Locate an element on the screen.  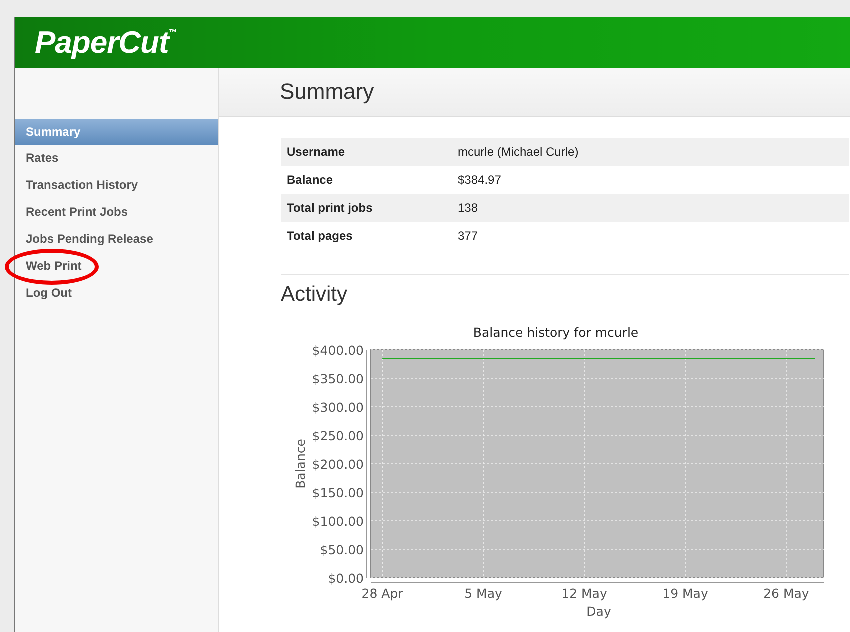
axis-label: 26 May is located at coordinates (787, 593).